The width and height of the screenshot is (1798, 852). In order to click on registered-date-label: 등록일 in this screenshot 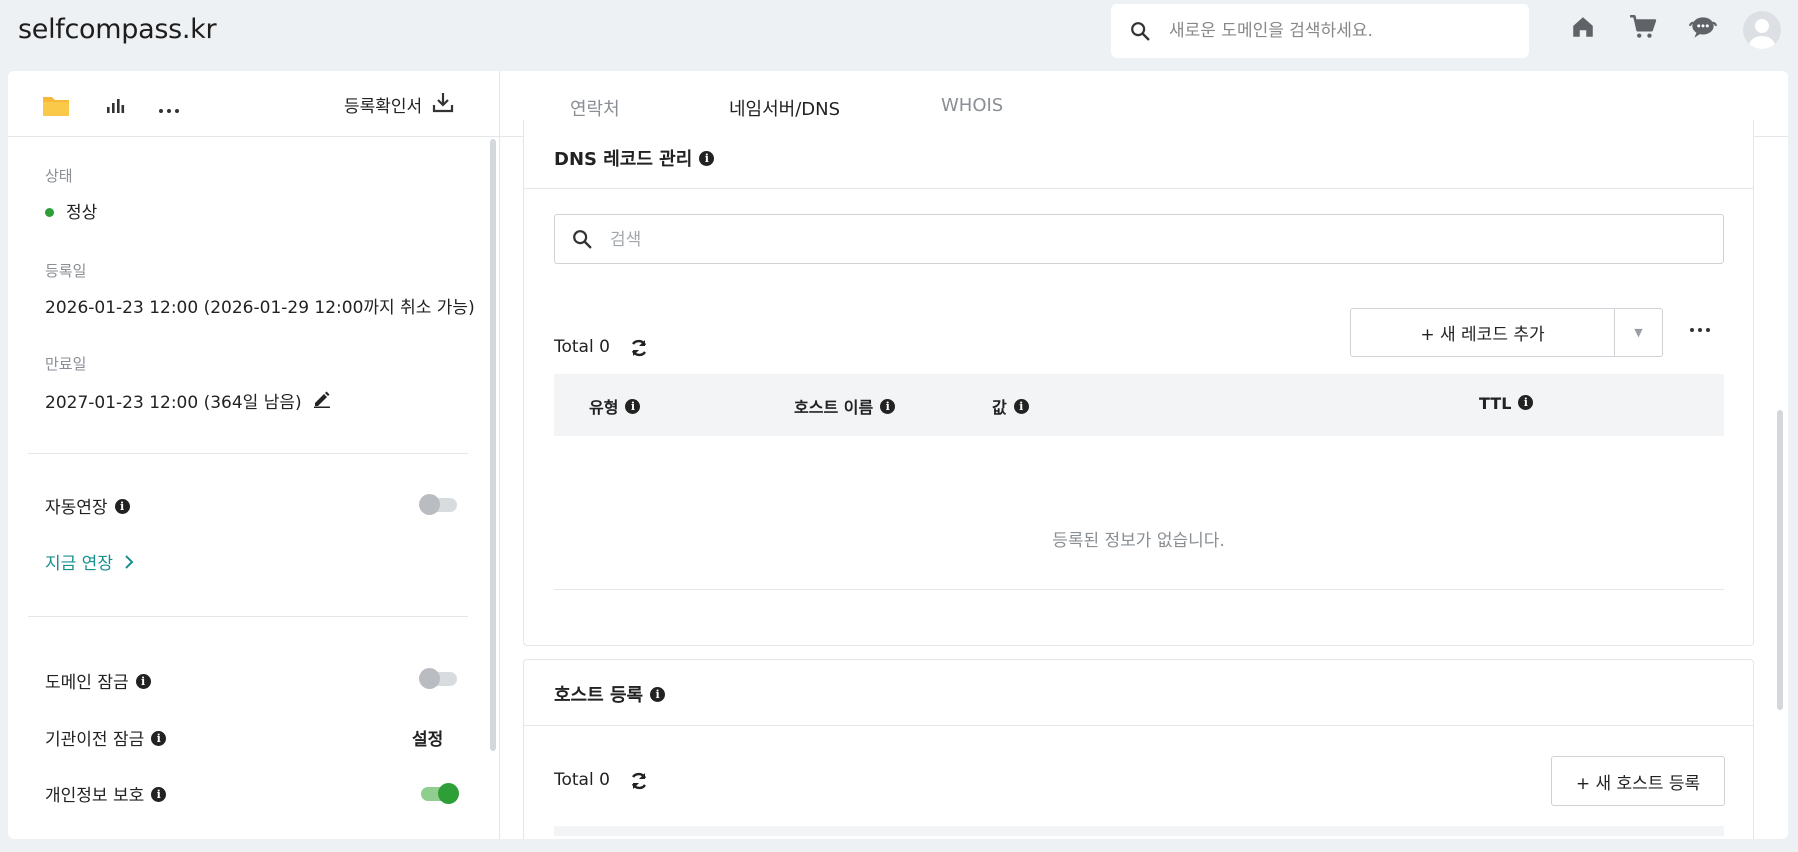, I will do `click(66, 271)`.